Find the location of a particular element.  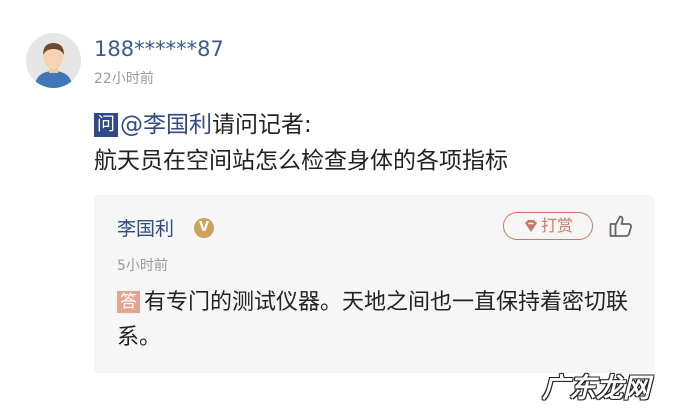

reply-timestamp: 5小时前 is located at coordinates (142, 266).